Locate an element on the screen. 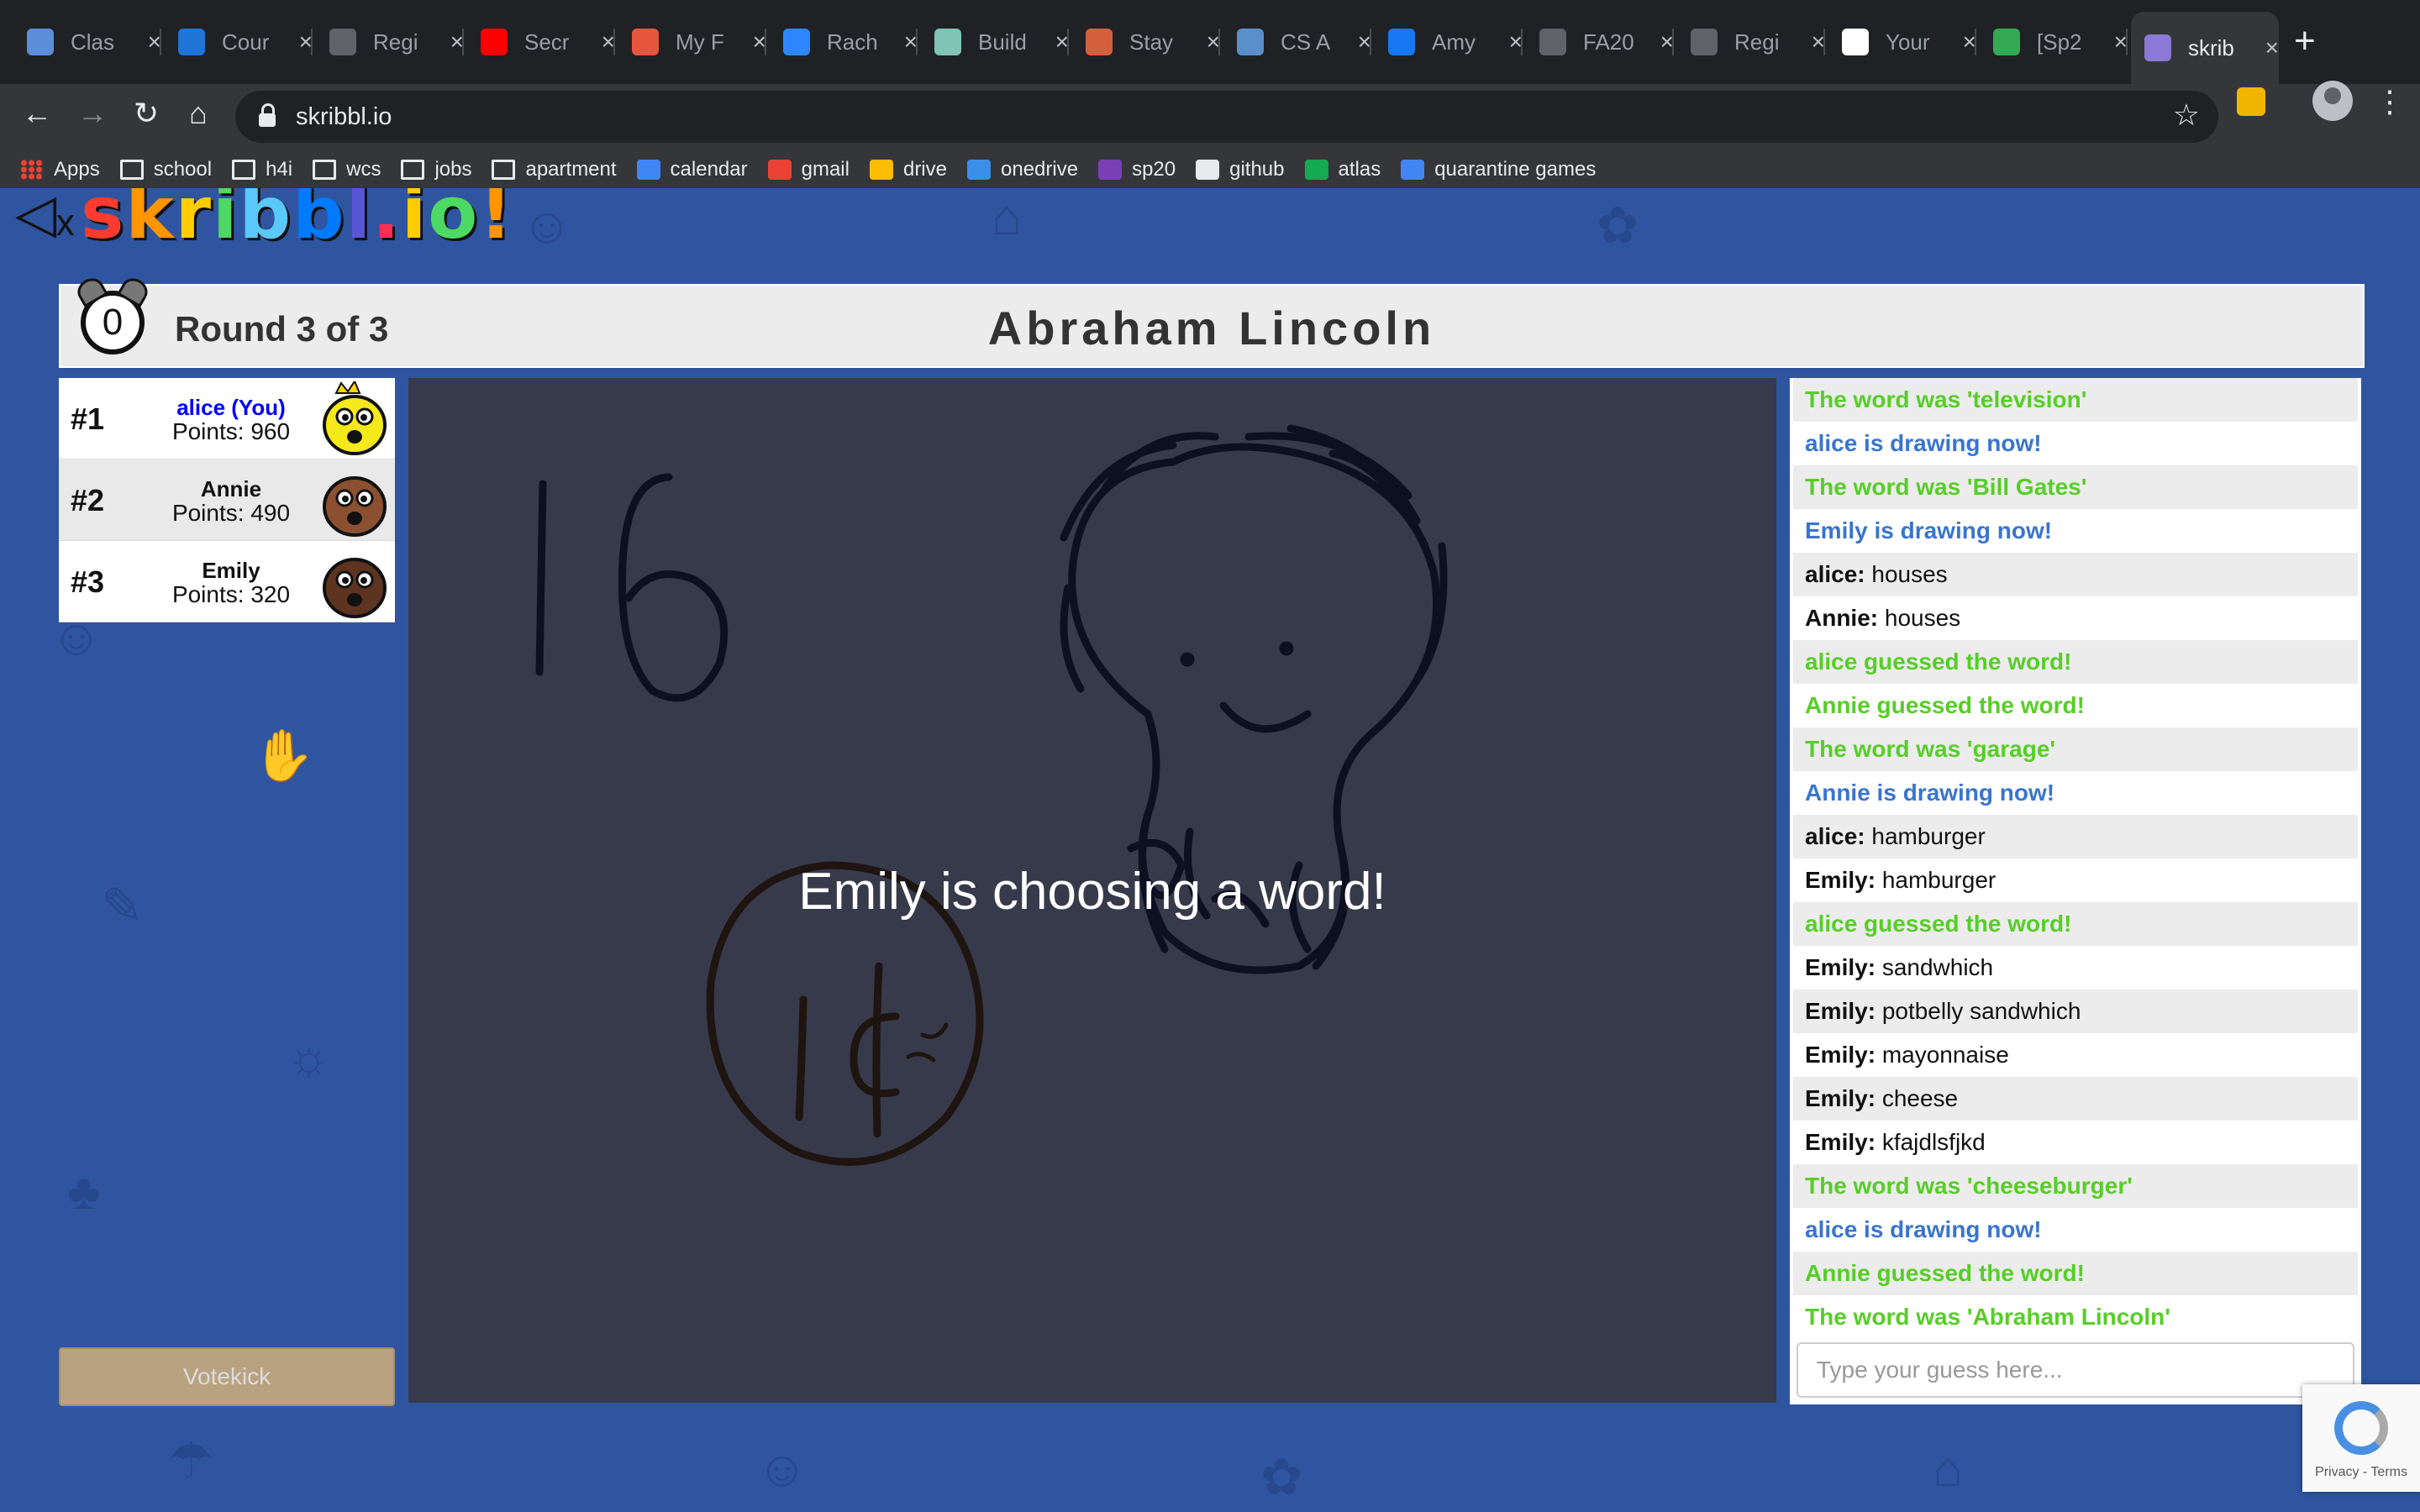  bookmark-github: github is located at coordinates (1240, 169).